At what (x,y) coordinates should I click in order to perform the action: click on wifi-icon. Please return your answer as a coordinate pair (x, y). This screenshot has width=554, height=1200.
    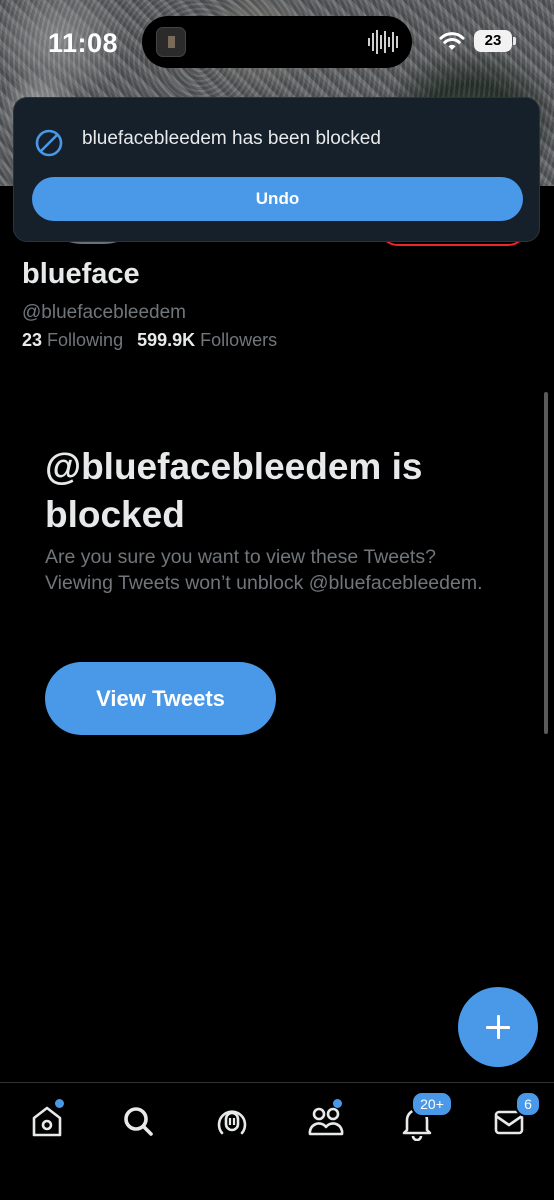
    Looking at the image, I should click on (452, 41).